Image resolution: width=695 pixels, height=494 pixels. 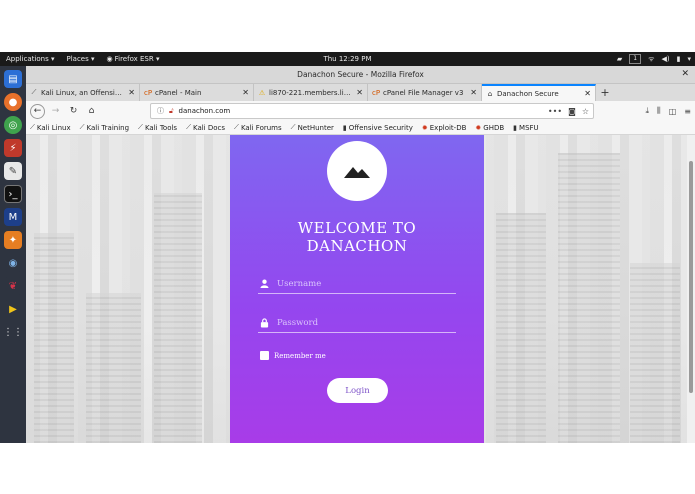 What do you see at coordinates (262, 92) in the screenshot?
I see `warning-icon: ⚠` at bounding box center [262, 92].